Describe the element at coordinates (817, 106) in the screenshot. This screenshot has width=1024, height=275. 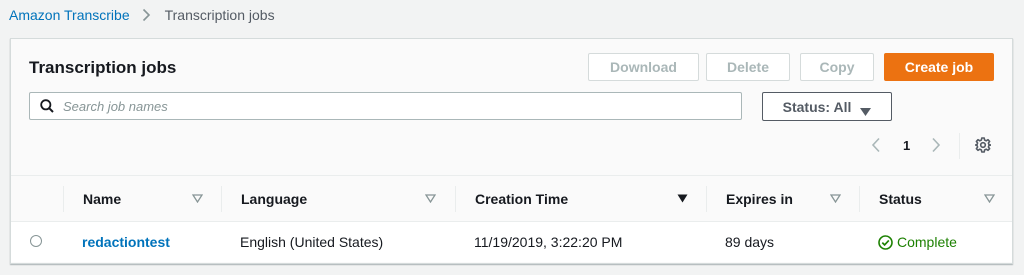
I see `status-filter-label: Status: All` at that location.